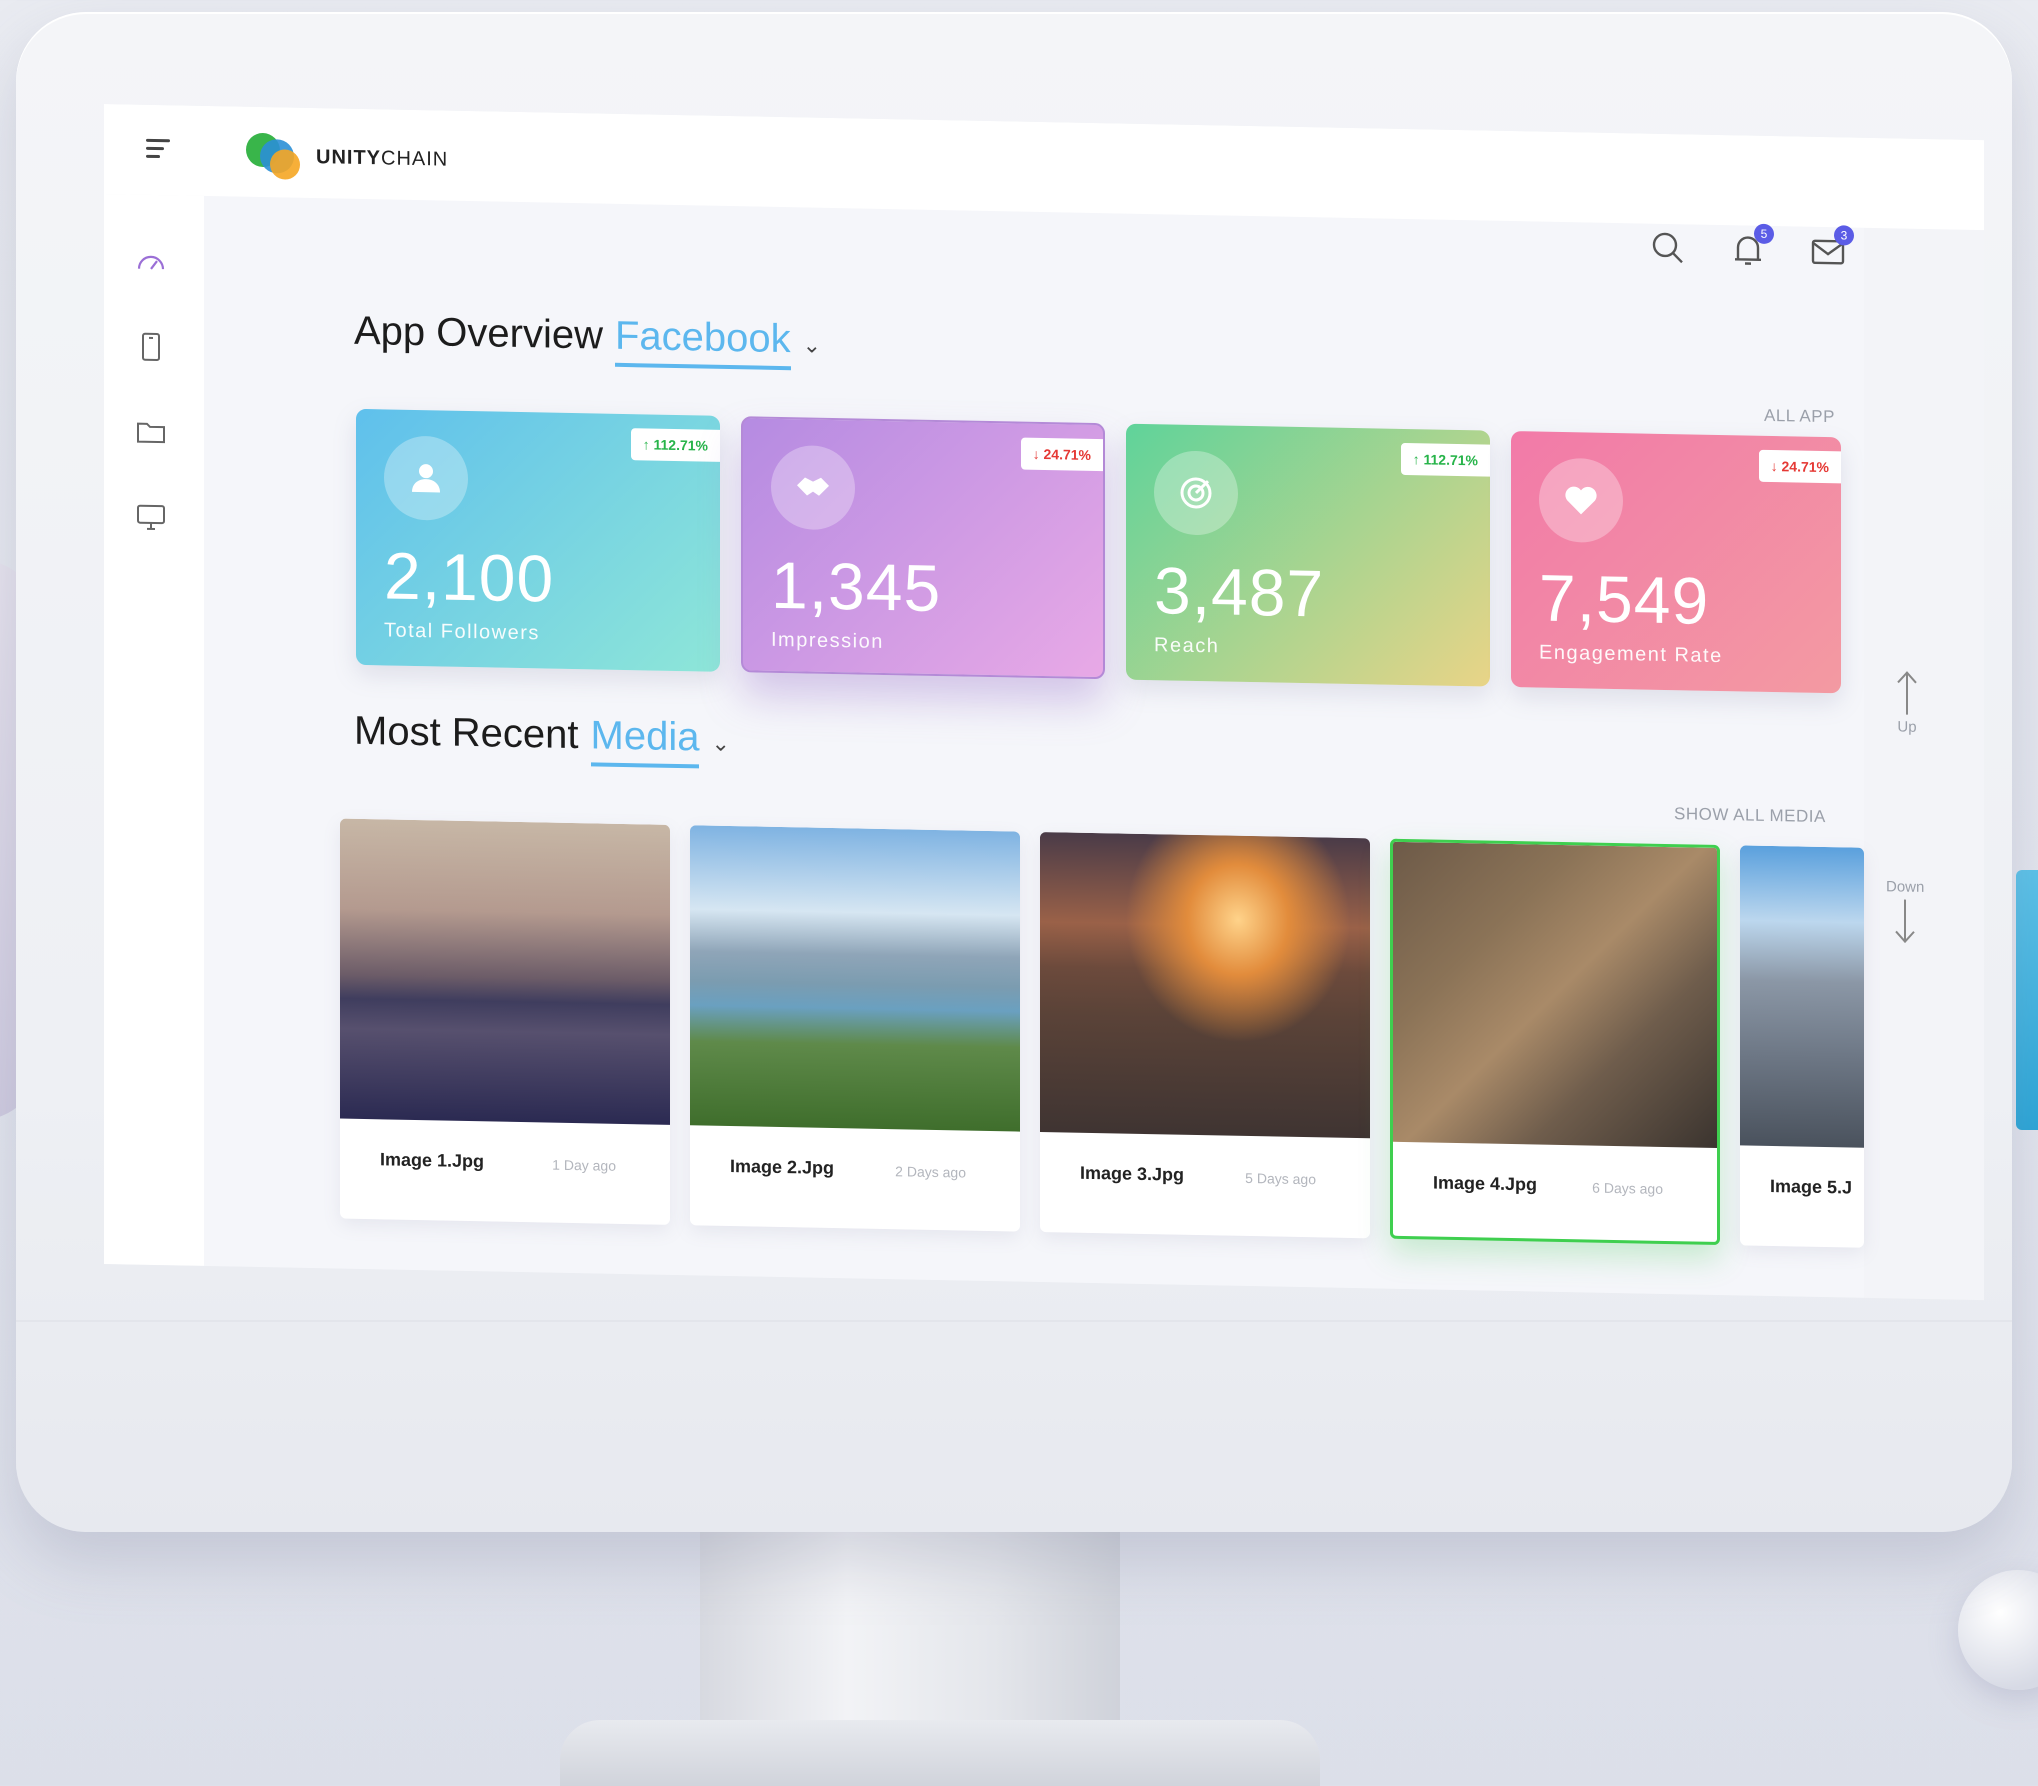 The height and width of the screenshot is (1786, 2038). I want to click on media-date: 2 Days ago, so click(930, 1172).